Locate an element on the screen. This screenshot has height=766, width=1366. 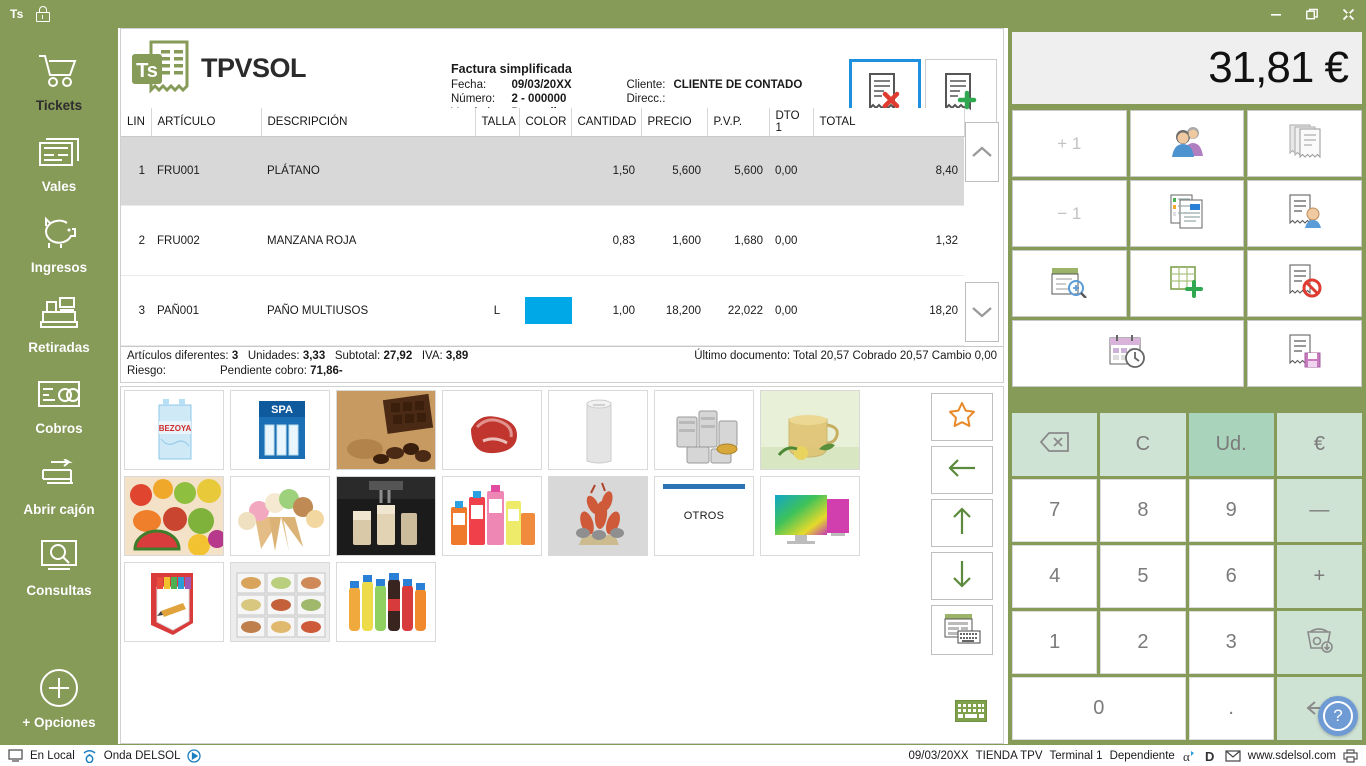
key-label: 1 is located at coordinates (1055, 642).